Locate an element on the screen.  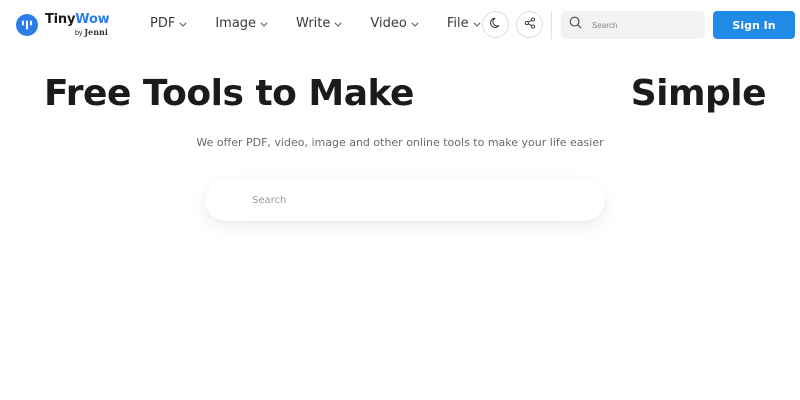
theme-toggle-button is located at coordinates (495, 24).